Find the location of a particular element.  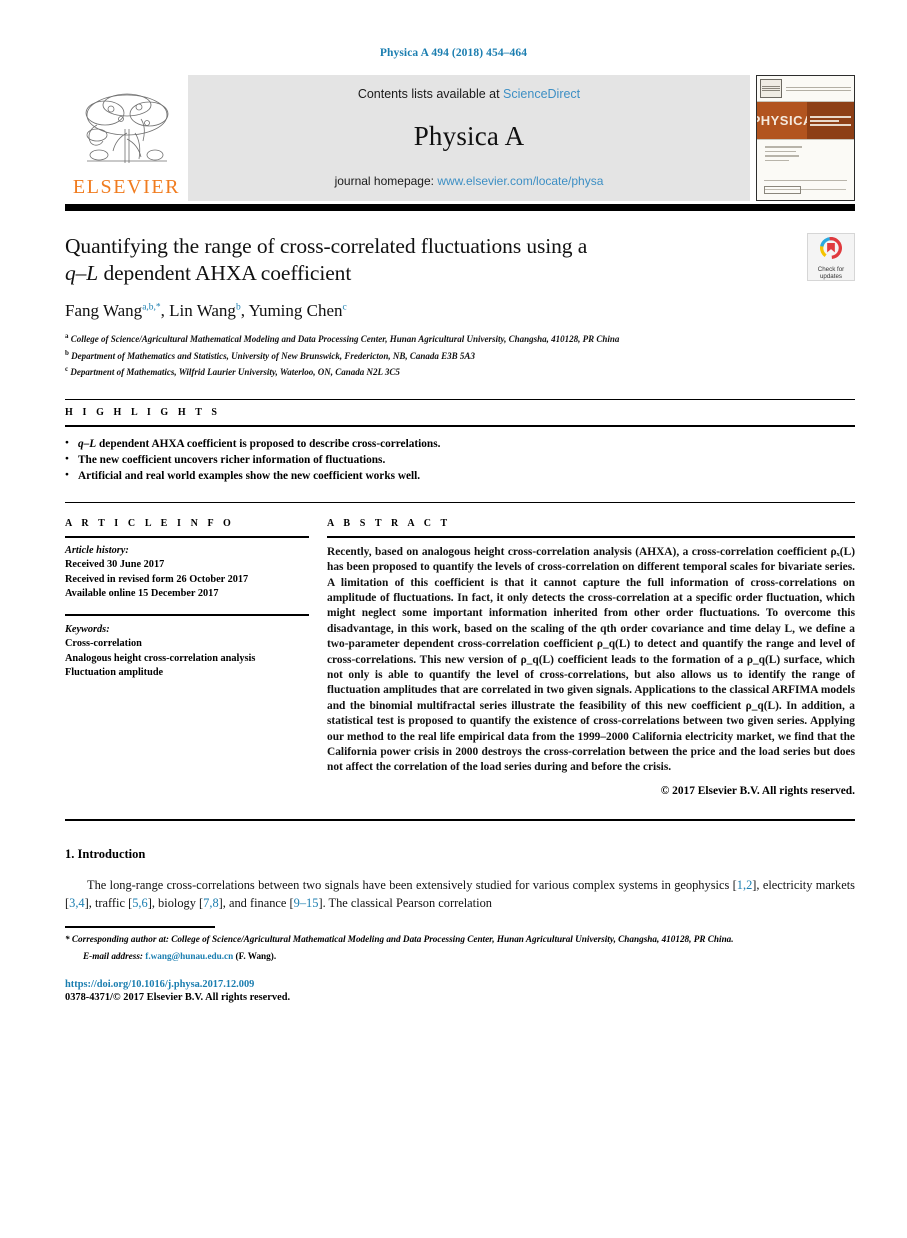

contents-prefix: Contents lists available at is located at coordinates (430, 94).